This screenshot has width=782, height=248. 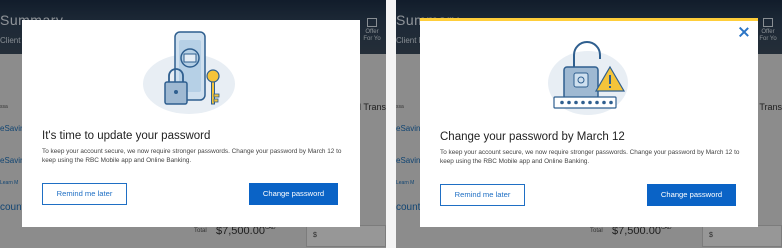 What do you see at coordinates (189, 72) in the screenshot?
I see `phone-lock-key-icon` at bounding box center [189, 72].